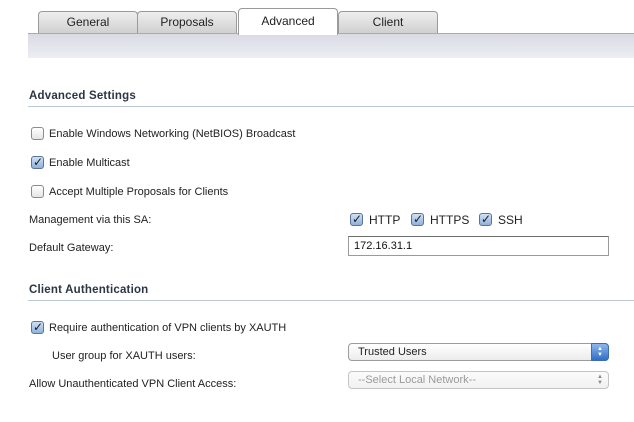 The width and height of the screenshot is (634, 422). I want to click on multicast-checkbox: ✓, so click(37, 162).